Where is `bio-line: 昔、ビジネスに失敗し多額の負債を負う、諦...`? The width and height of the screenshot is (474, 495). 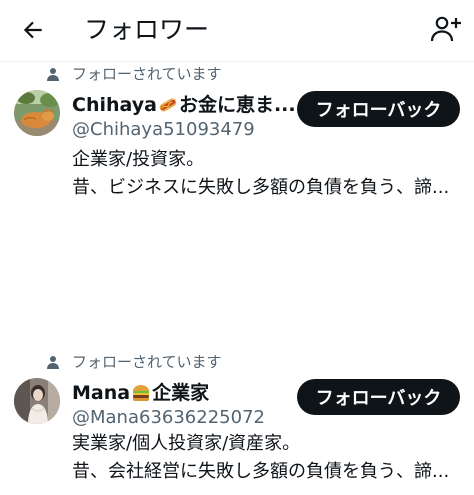 bio-line: 昔、ビジネスに失敗し多額の負債を負う、諦... is located at coordinates (261, 187).